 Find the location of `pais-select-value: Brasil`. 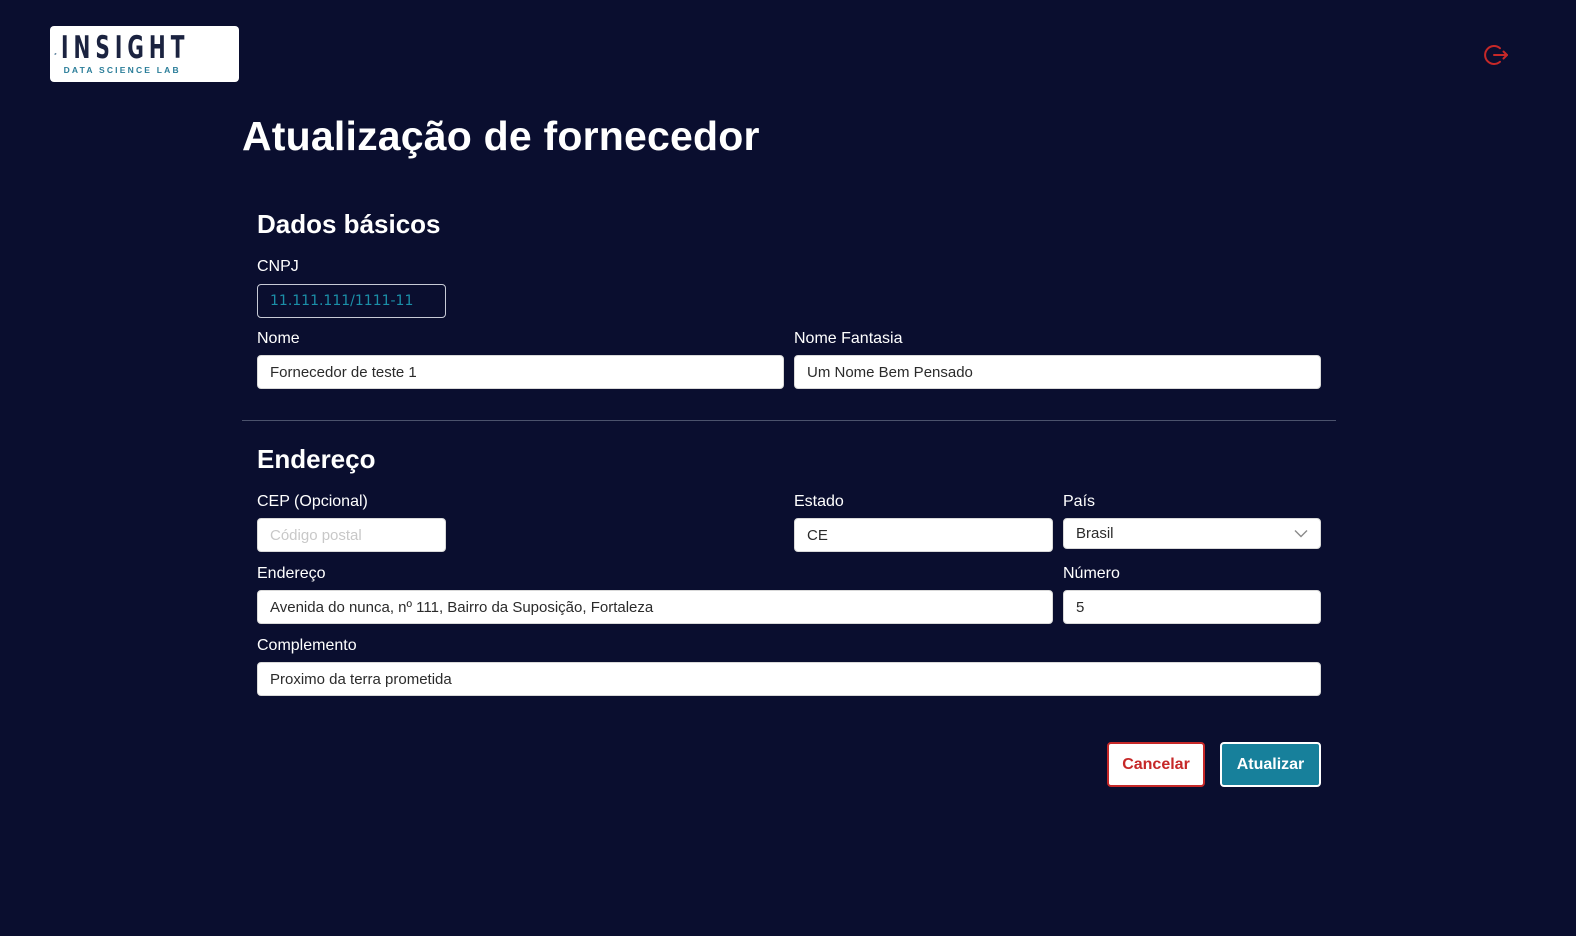

pais-select-value: Brasil is located at coordinates (1095, 533).